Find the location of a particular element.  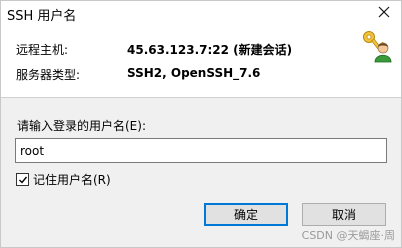

check-icon is located at coordinates (22, 180).